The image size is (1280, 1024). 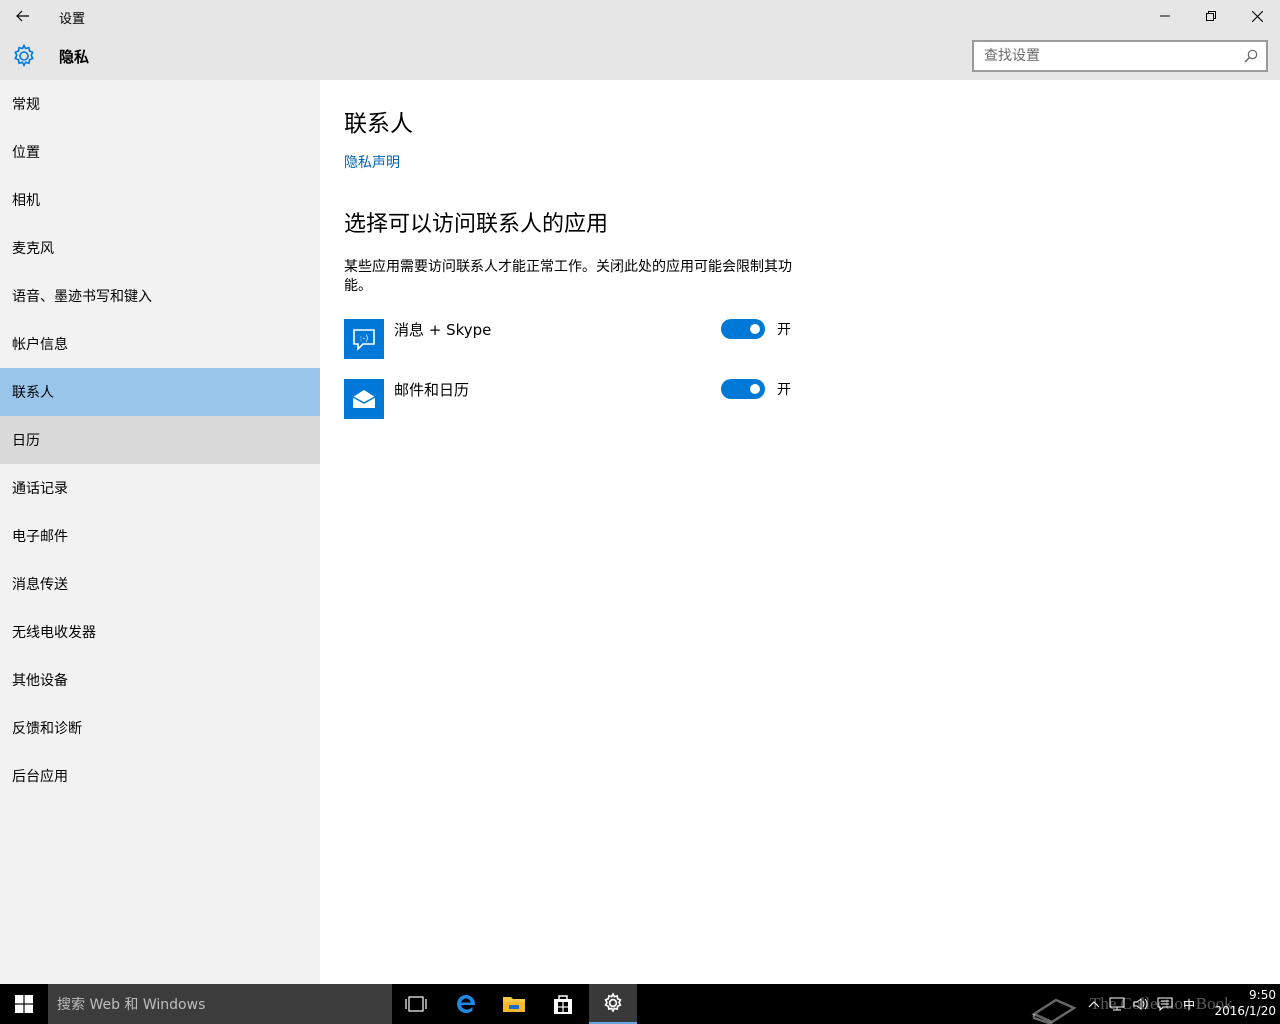 I want to click on messaging-skype-icon: :-), so click(x=364, y=339).